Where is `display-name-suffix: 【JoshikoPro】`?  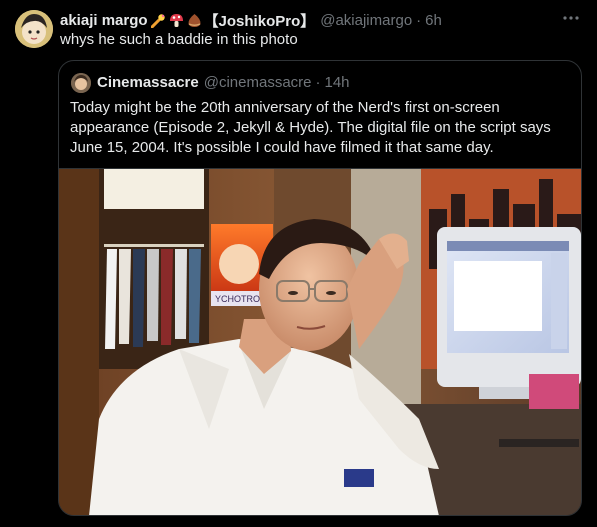
display-name-suffix: 【JoshikoPro】 is located at coordinates (259, 21).